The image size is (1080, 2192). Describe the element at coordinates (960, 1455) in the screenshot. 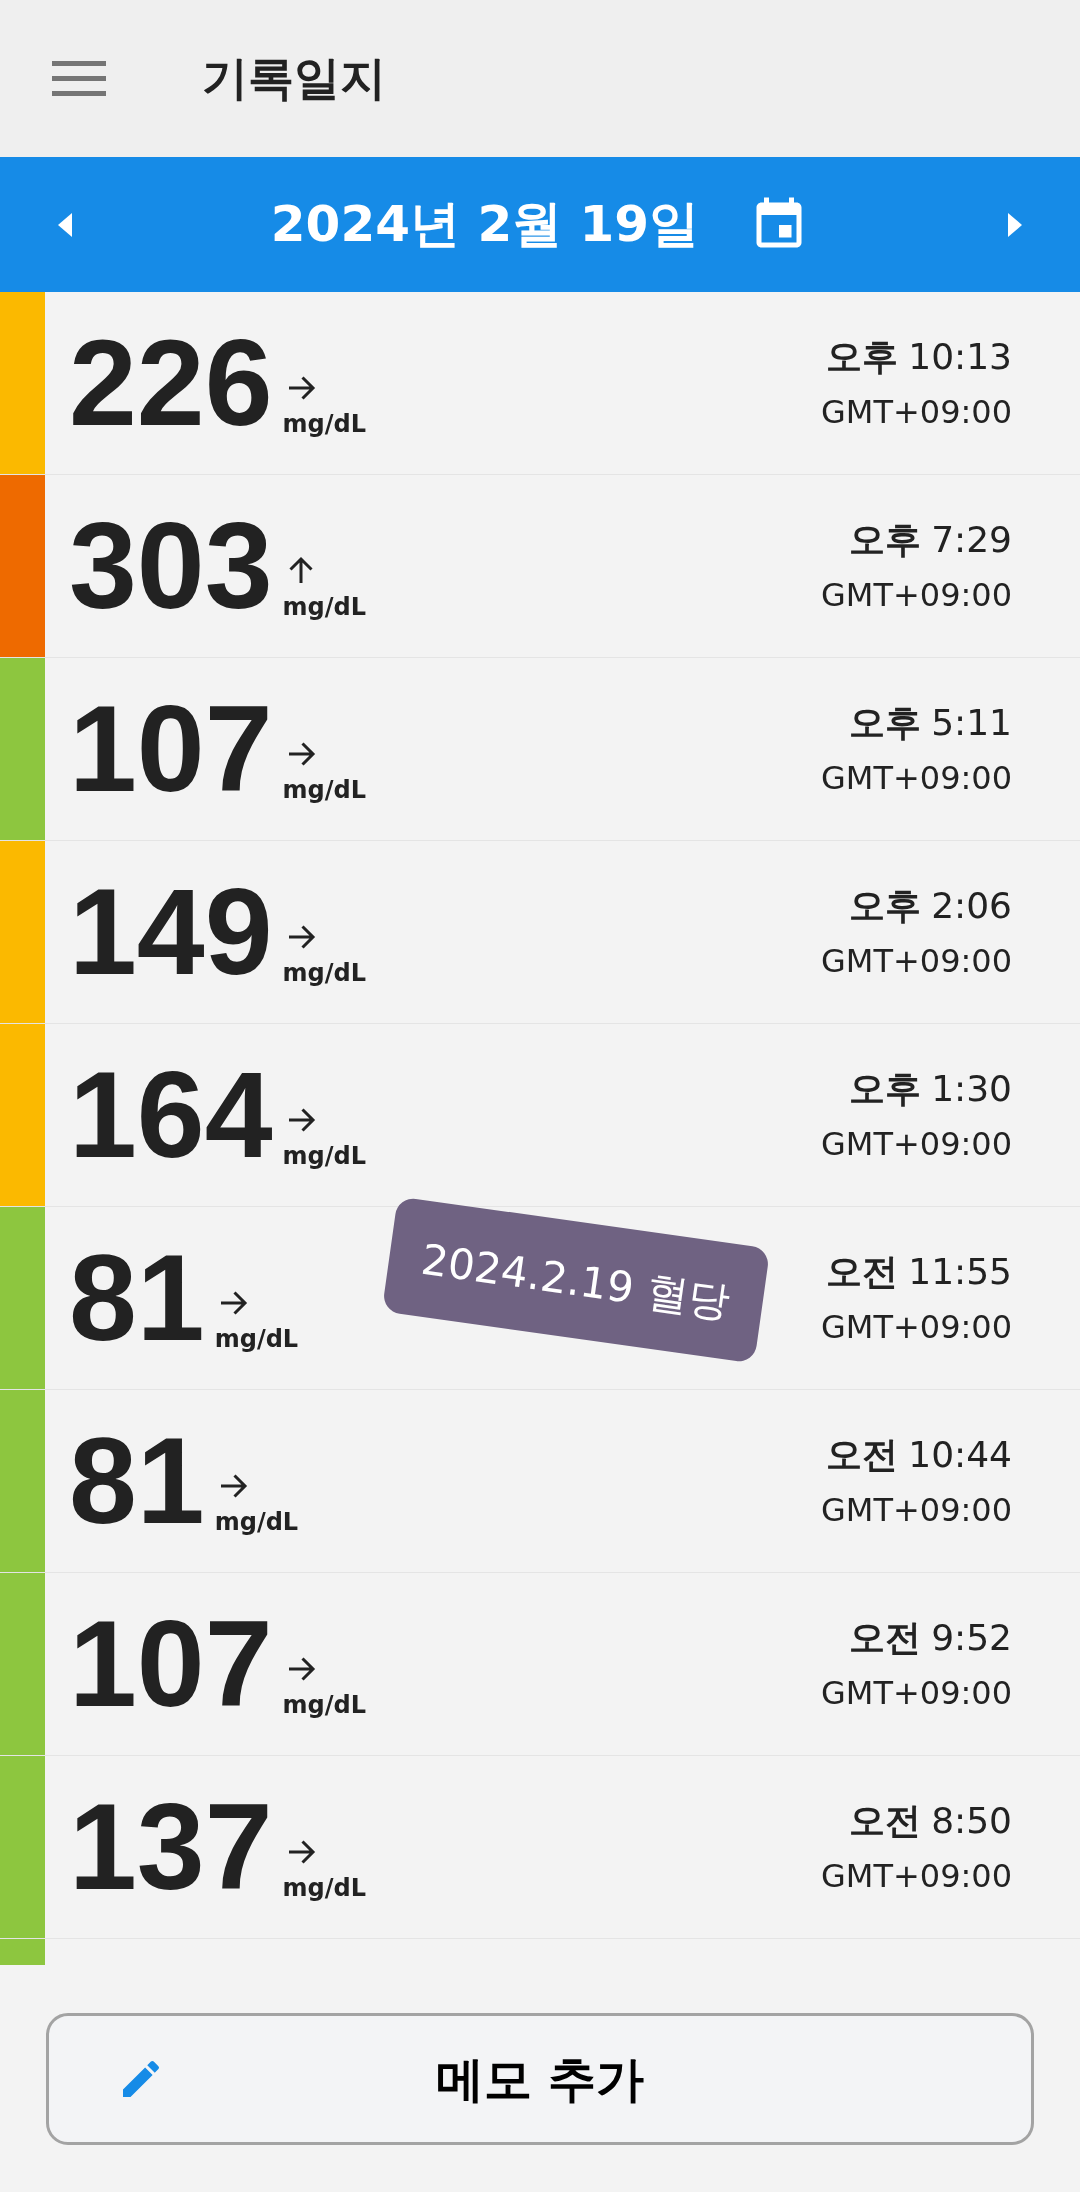

I see `time-label: 10:44` at that location.